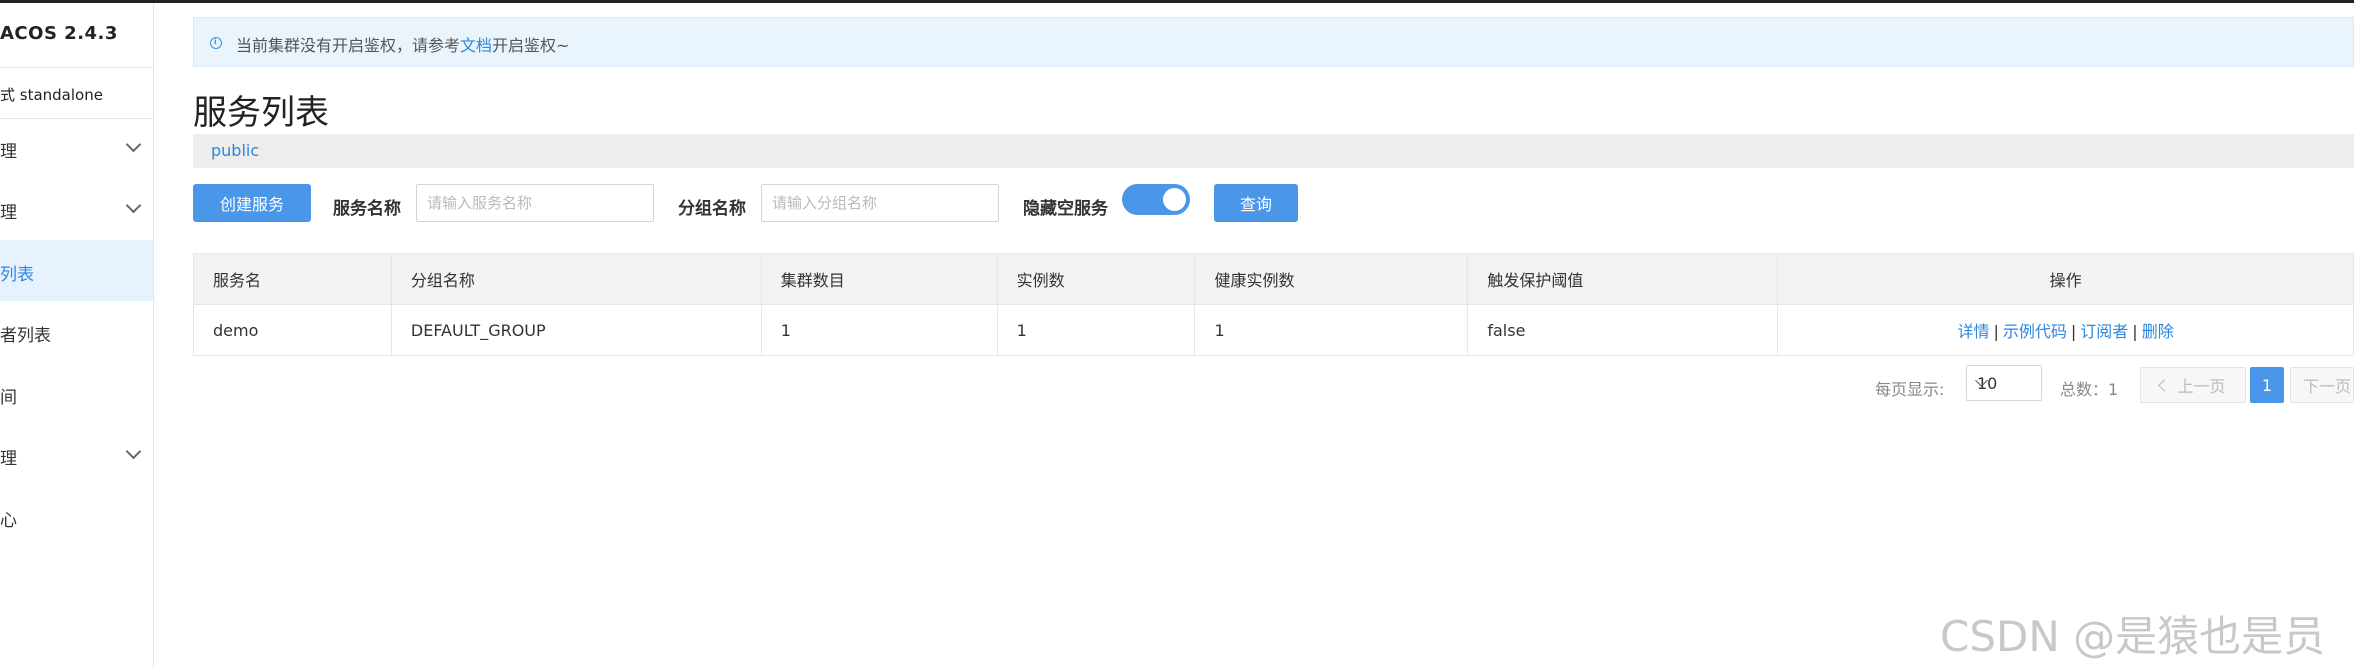  Describe the element at coordinates (292, 279) in the screenshot. I see `col-service-name: 服务名` at that location.